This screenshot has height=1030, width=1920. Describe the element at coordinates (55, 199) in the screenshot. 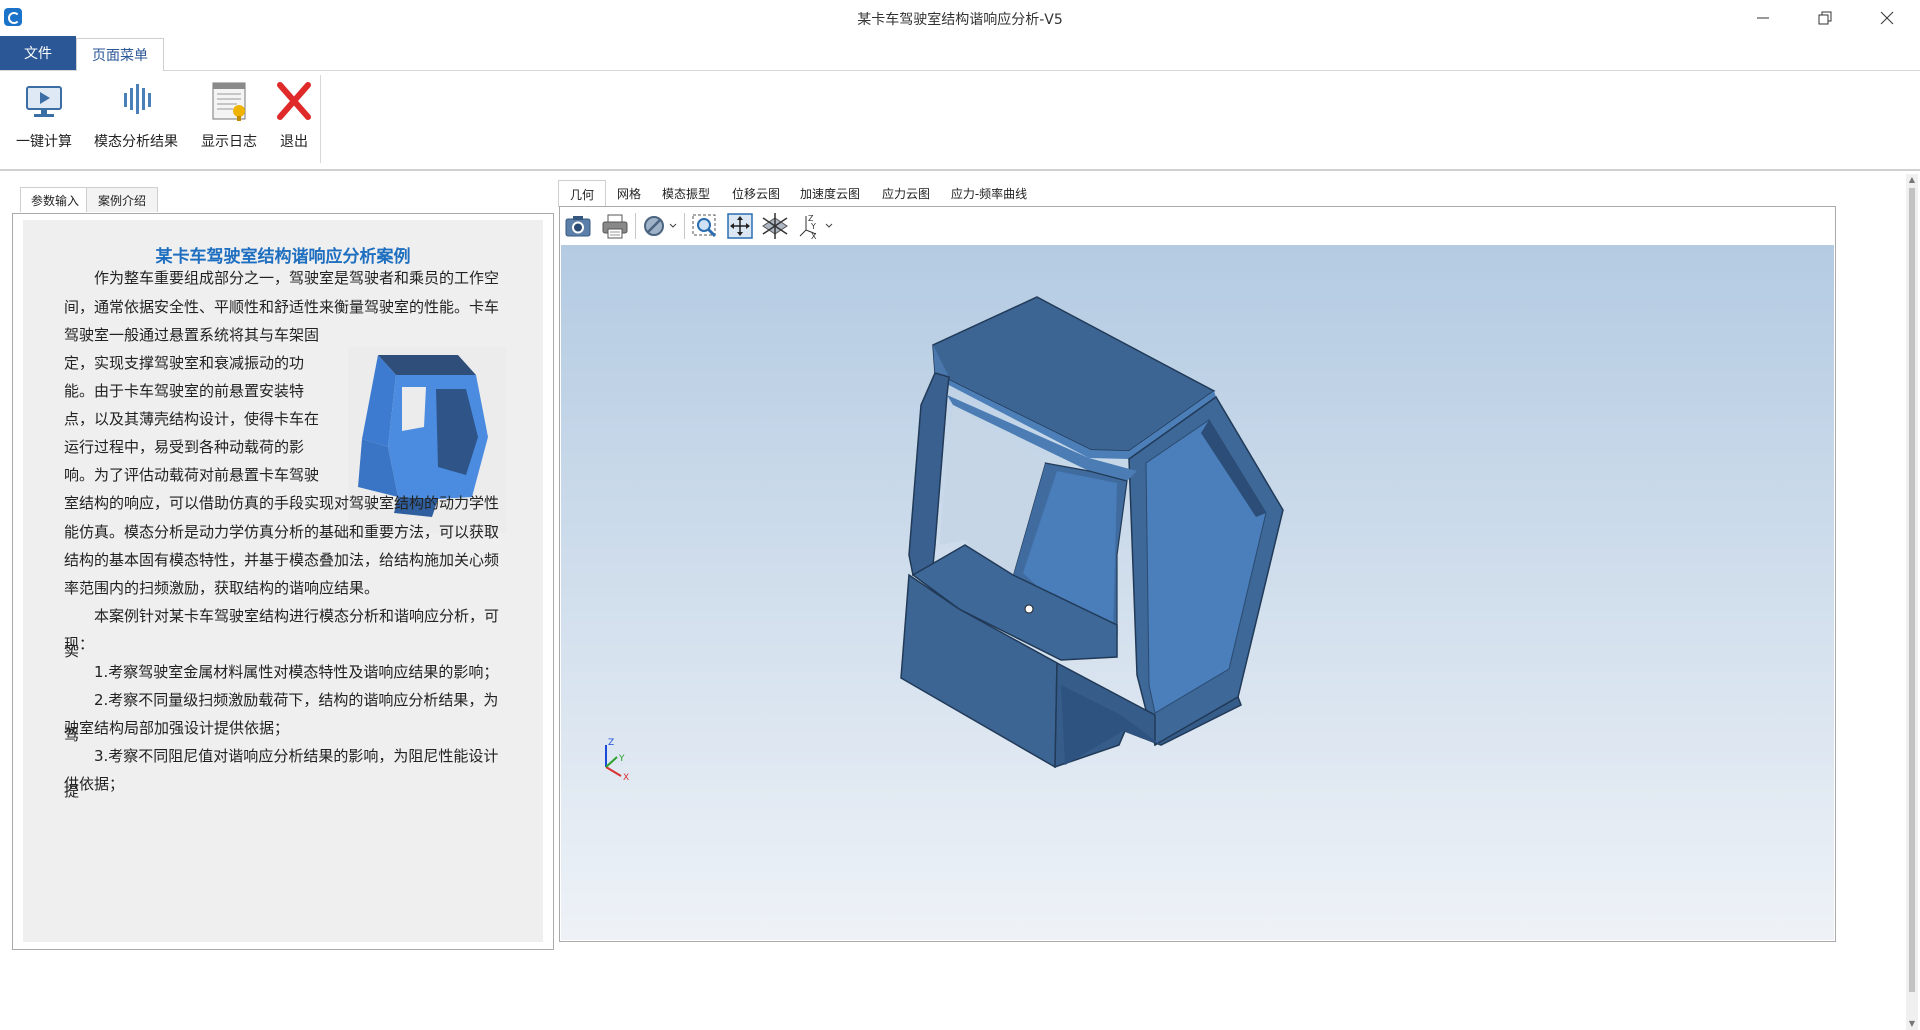

I see `tab-parameter-input: 参数输入` at that location.